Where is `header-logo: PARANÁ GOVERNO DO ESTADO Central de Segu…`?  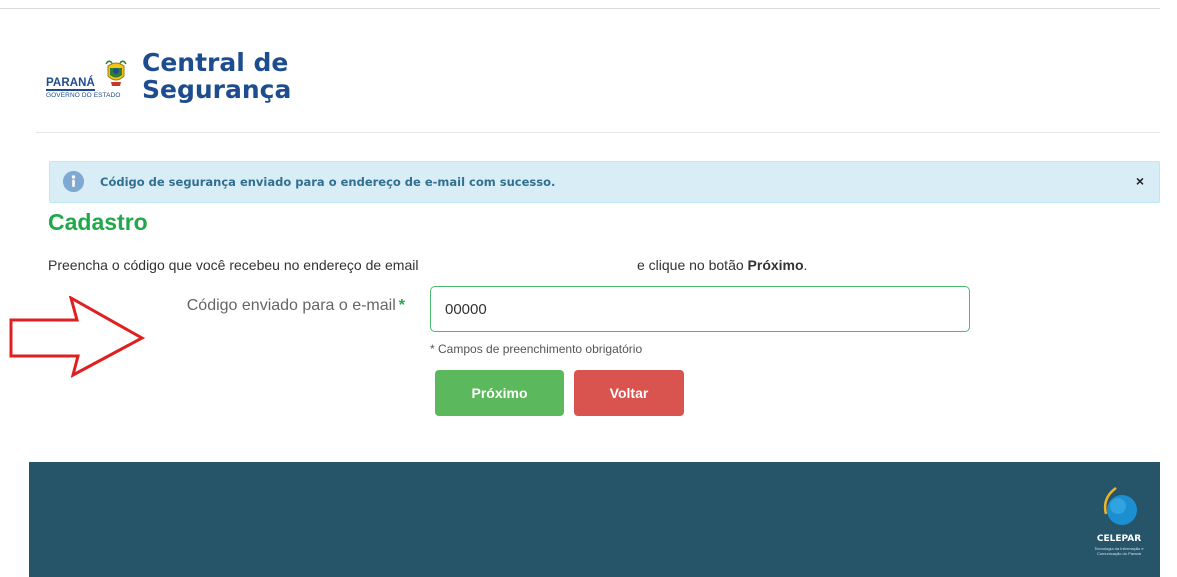 header-logo: PARANÁ GOVERNO DO ESTADO Central de Segu… is located at coordinates (176, 80).